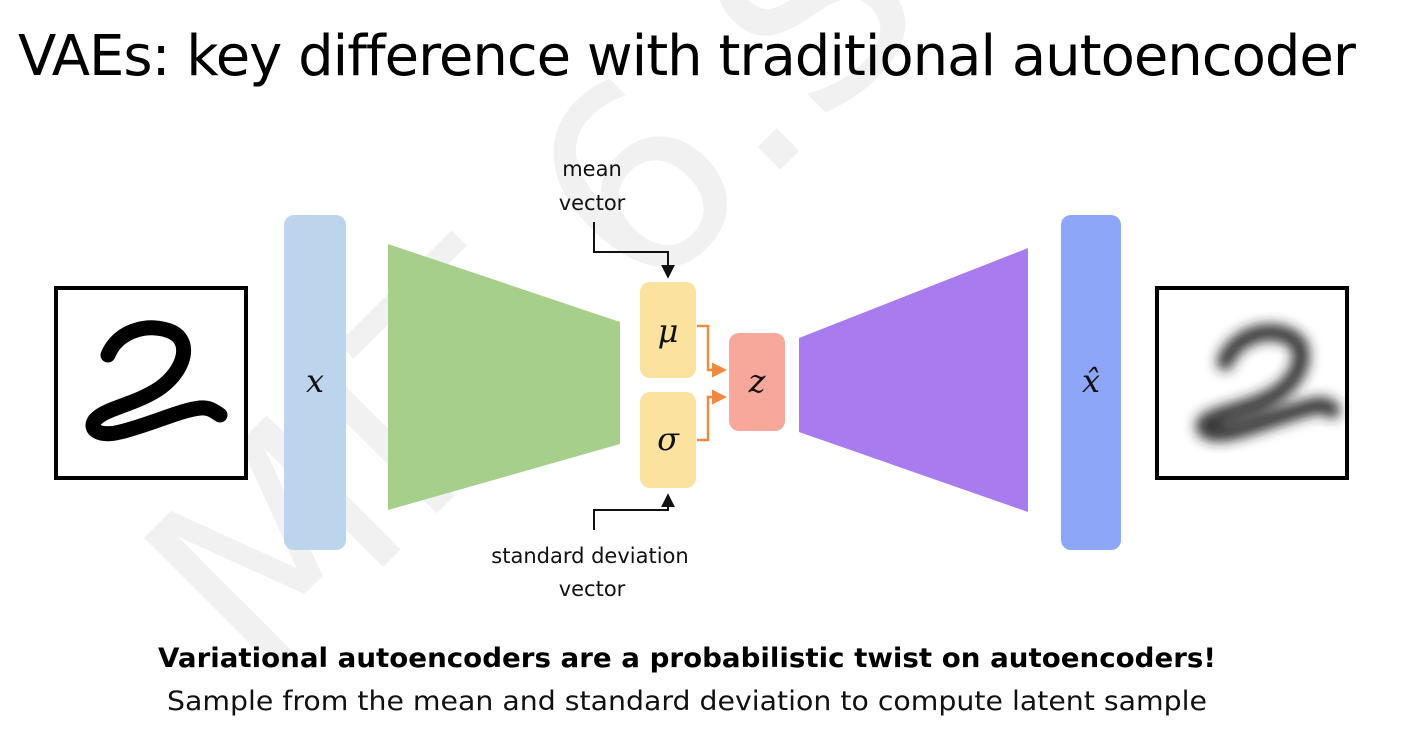 The width and height of the screenshot is (1401, 740). I want to click on input-digit-image, so click(151, 383).